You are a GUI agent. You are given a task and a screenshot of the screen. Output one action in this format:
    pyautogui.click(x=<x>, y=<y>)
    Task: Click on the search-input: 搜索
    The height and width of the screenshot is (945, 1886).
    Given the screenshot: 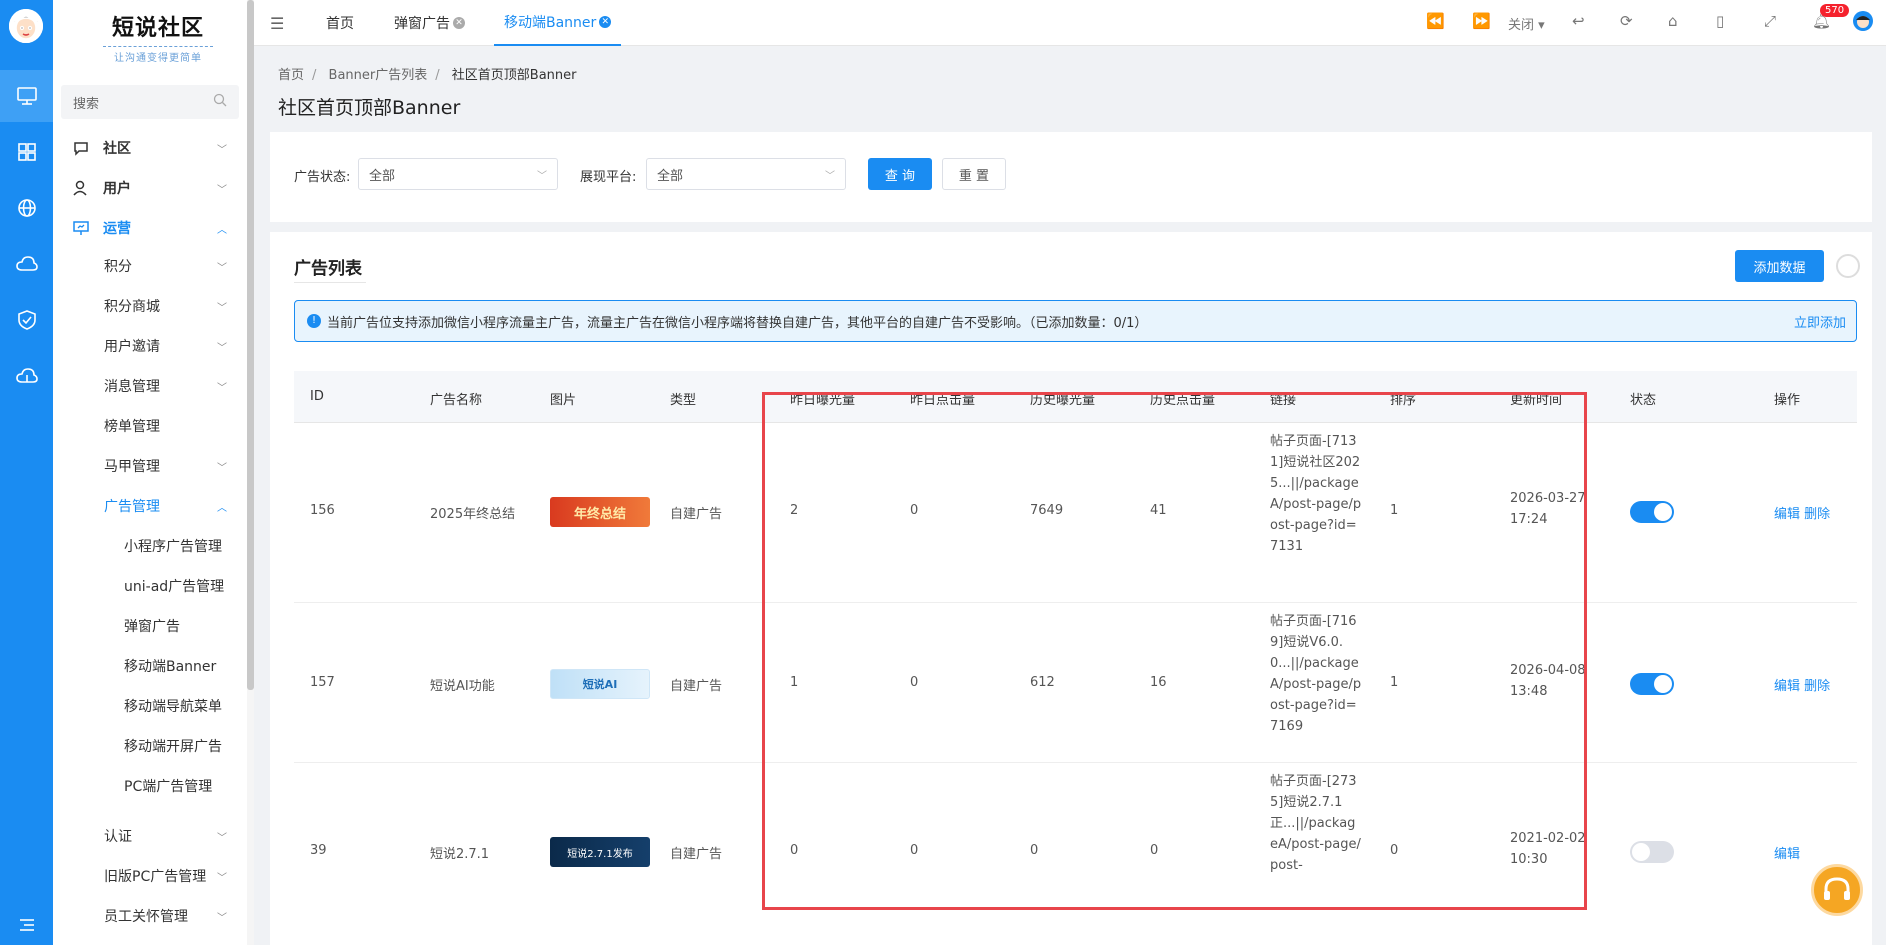 What is the action you would take?
    pyautogui.click(x=150, y=102)
    